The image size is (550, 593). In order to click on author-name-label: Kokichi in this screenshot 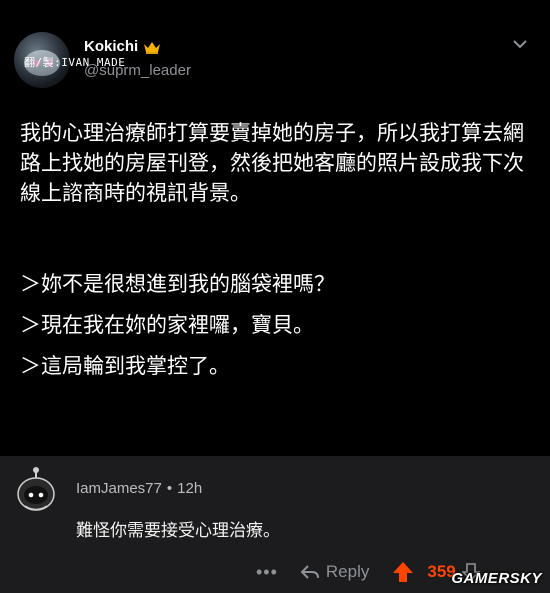, I will do `click(111, 46)`.